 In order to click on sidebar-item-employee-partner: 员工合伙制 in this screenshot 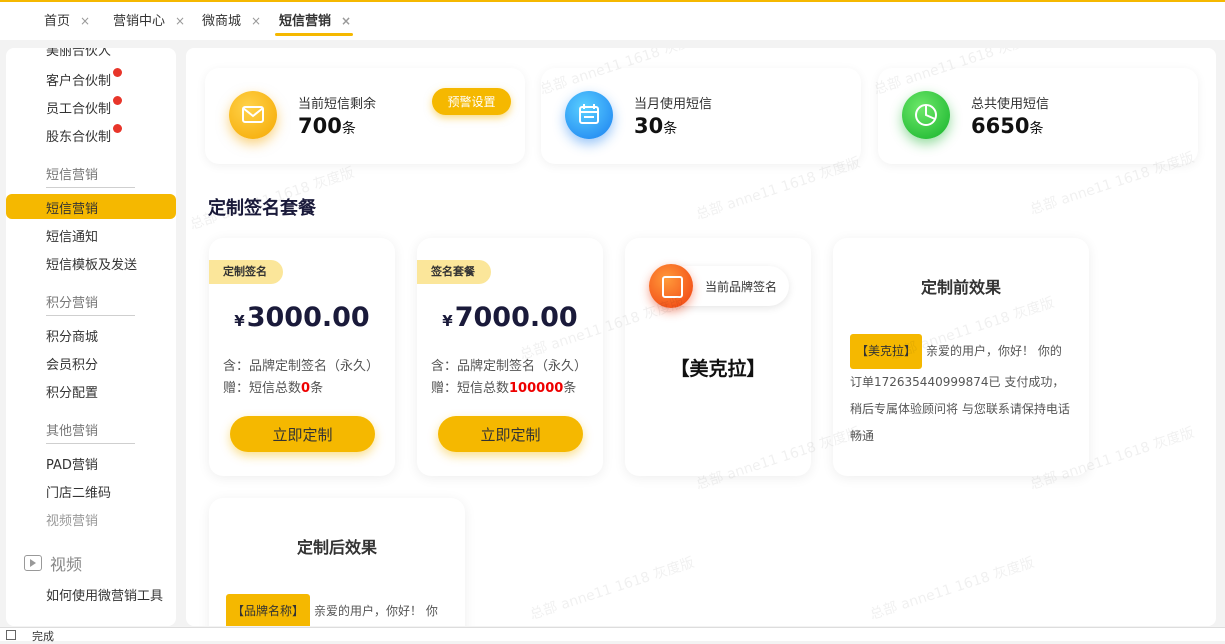, I will do `click(84, 106)`.